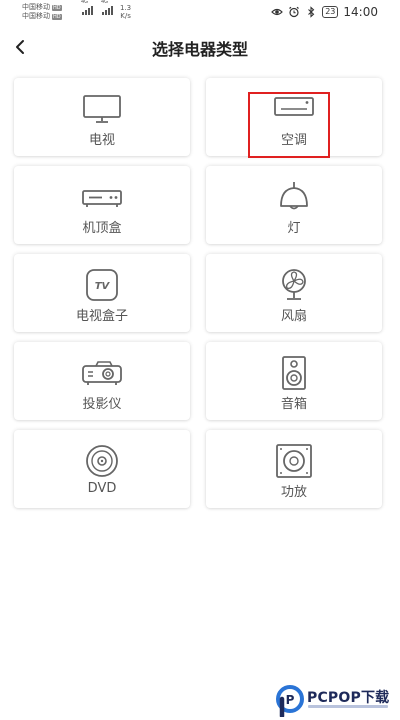 This screenshot has width=400, height=720. What do you see at coordinates (125, 16) in the screenshot?
I see `speed-unit: K/s` at bounding box center [125, 16].